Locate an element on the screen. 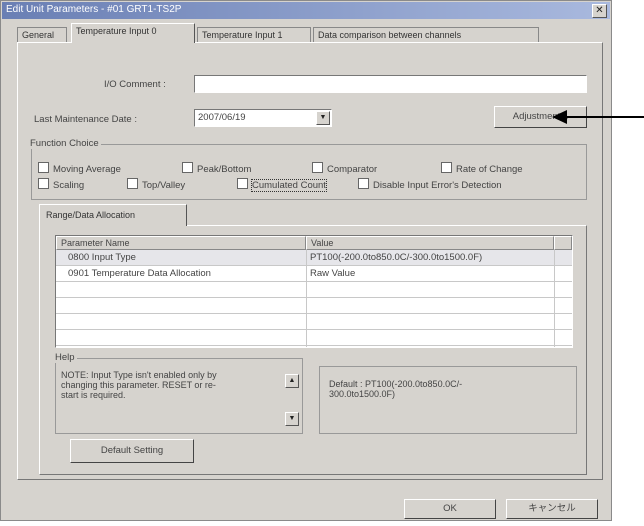  help-title: Help is located at coordinates (65, 357).